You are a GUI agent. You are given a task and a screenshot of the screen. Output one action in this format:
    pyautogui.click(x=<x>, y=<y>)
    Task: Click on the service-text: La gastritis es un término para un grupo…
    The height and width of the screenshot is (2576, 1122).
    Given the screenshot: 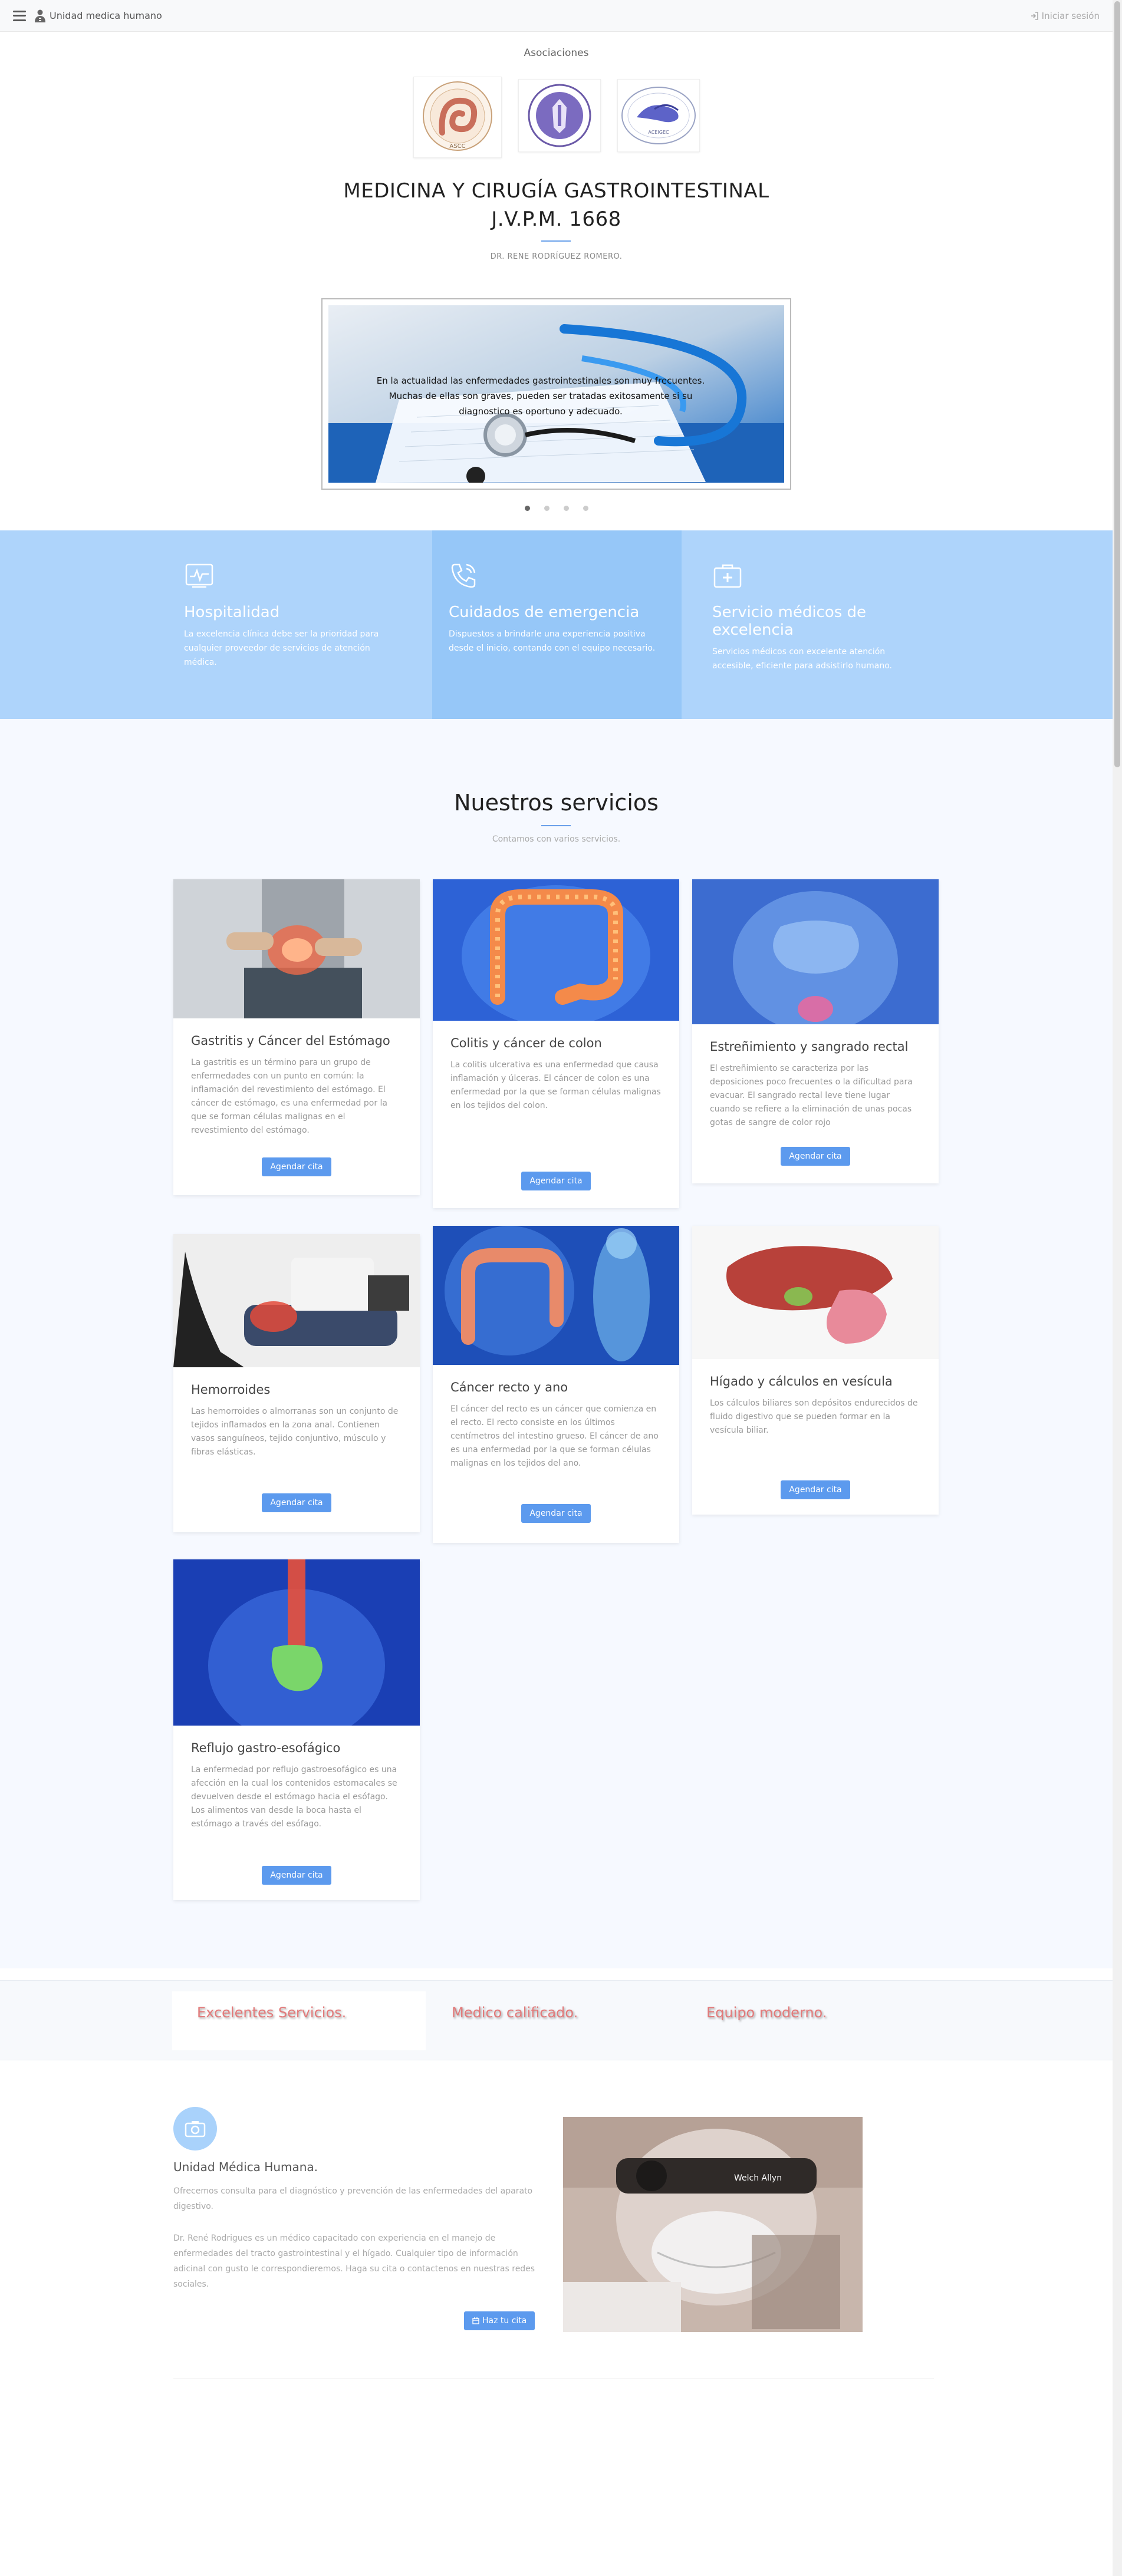 What is the action you would take?
    pyautogui.click(x=289, y=1097)
    